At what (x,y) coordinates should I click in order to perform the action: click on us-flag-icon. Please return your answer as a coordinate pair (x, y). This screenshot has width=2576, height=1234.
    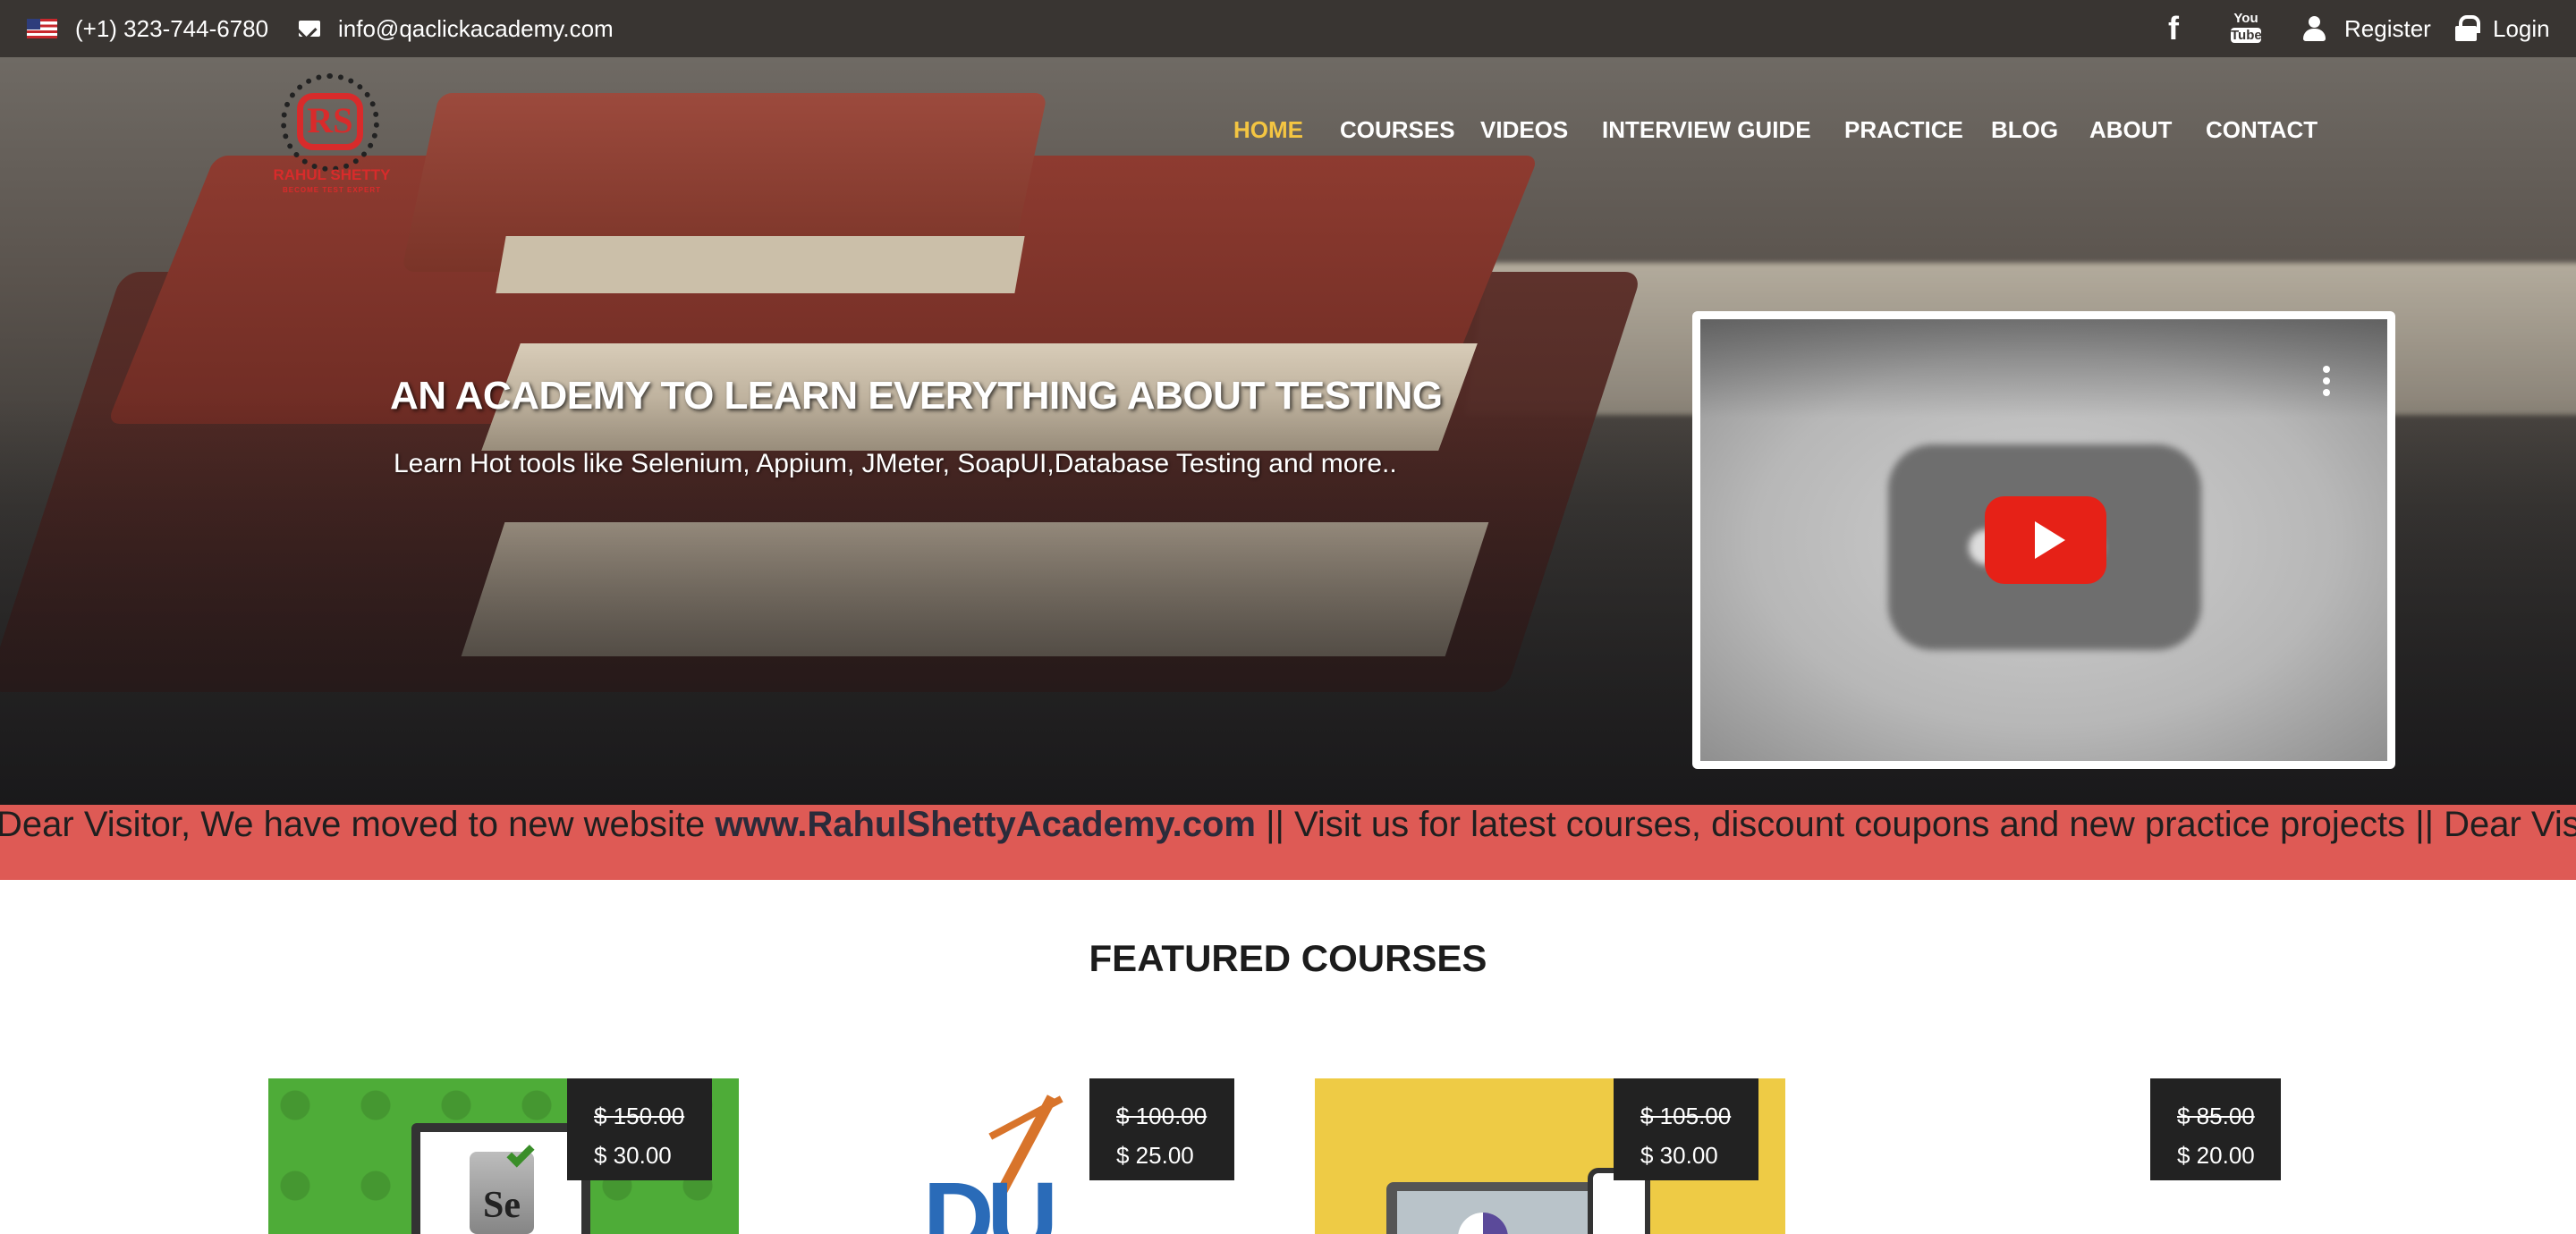
    Looking at the image, I should click on (42, 28).